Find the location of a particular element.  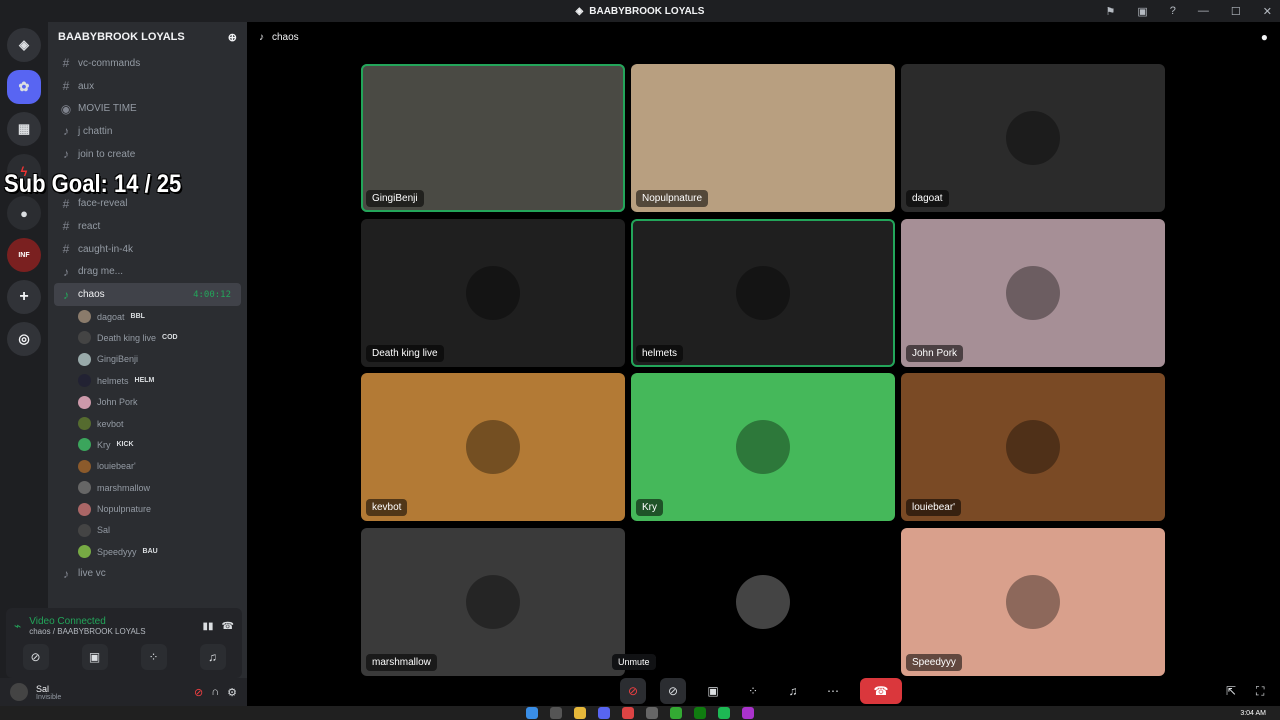

inbox-icon: ⚑ is located at coordinates (1111, 11).